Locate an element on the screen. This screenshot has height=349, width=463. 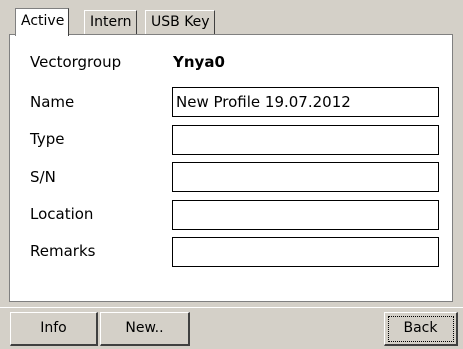
type-label: Type is located at coordinates (47, 139).